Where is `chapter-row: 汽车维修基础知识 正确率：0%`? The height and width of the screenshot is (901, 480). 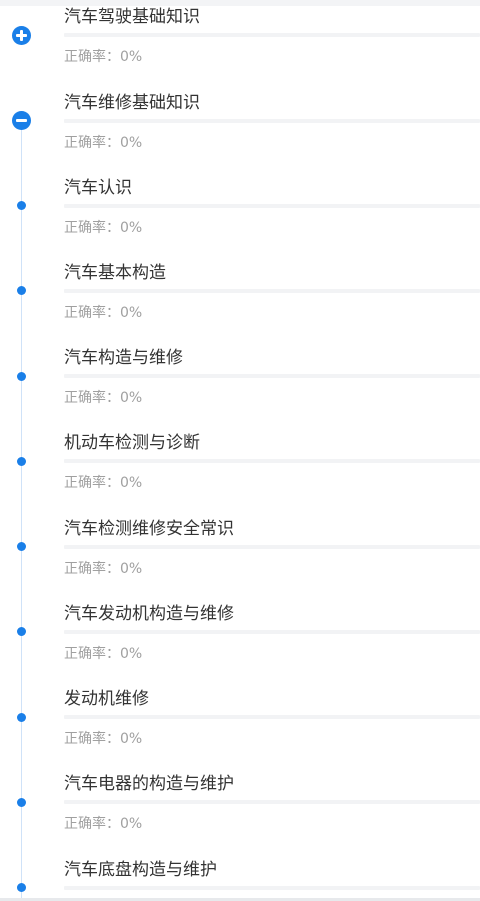 chapter-row: 汽车维修基础知识 正确率：0% is located at coordinates (240, 134).